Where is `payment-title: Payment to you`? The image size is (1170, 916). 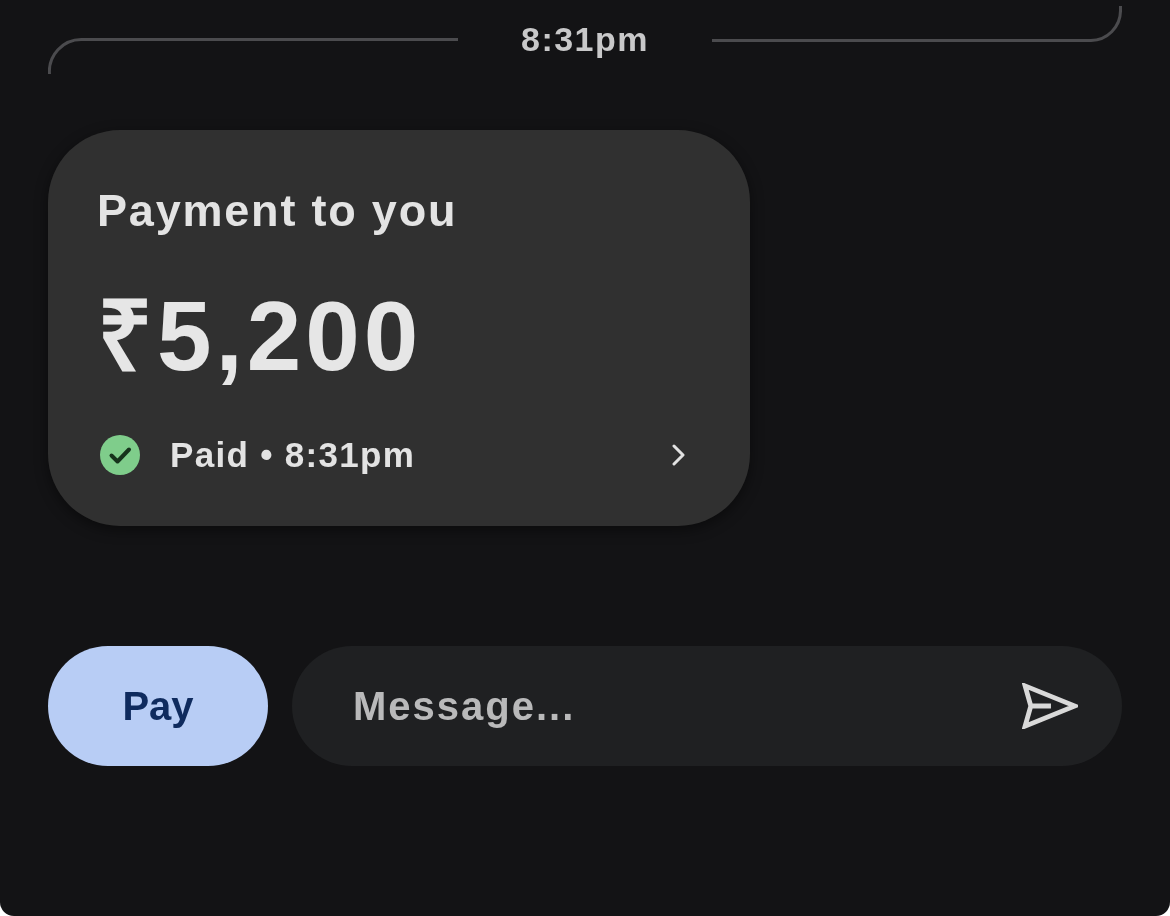
payment-title: Payment to you is located at coordinates (278, 211).